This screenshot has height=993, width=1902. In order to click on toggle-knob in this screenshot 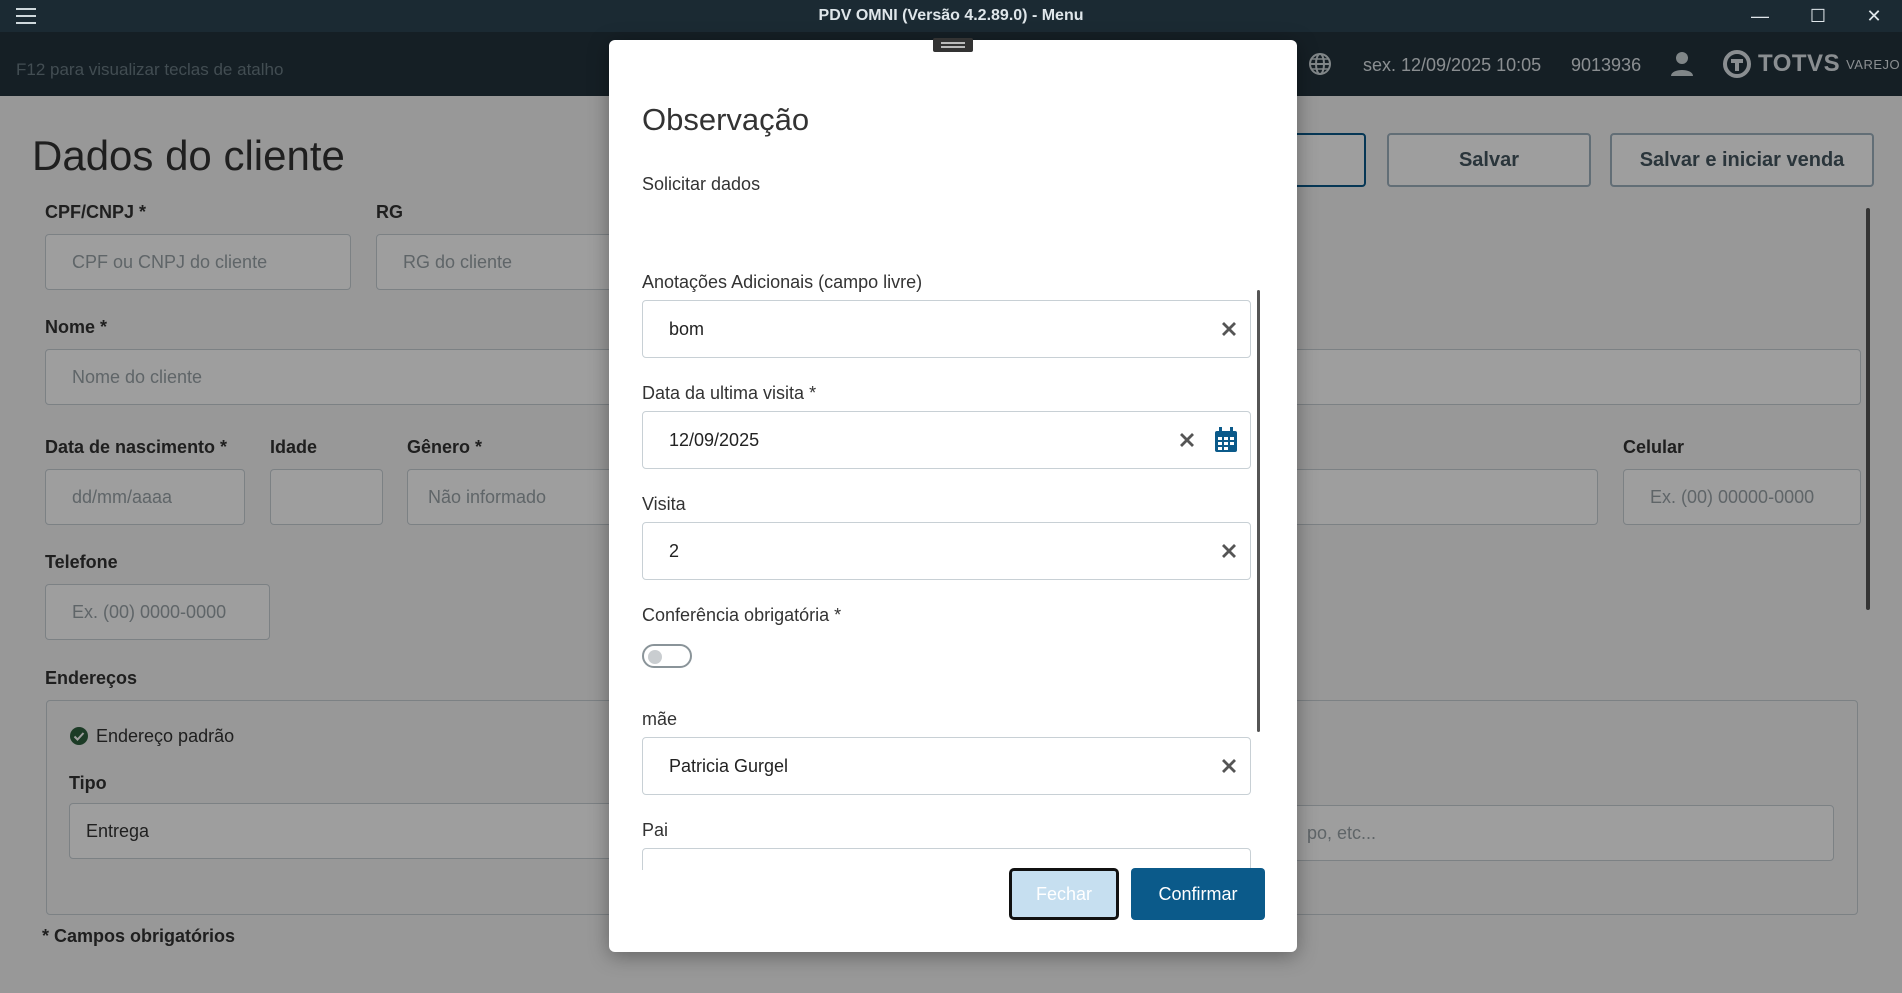, I will do `click(655, 657)`.